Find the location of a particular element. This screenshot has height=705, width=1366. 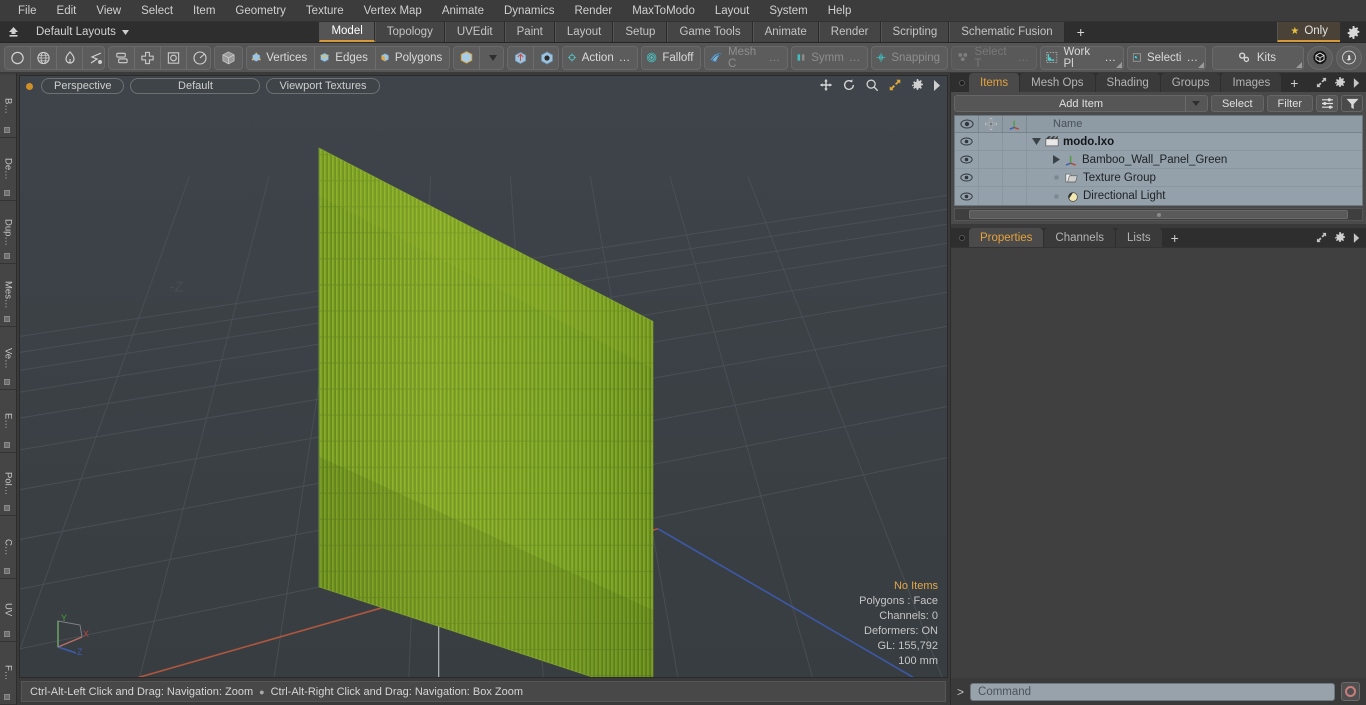

layout-tab-schematic-fusion: Schematic Fusion is located at coordinates (1007, 32).